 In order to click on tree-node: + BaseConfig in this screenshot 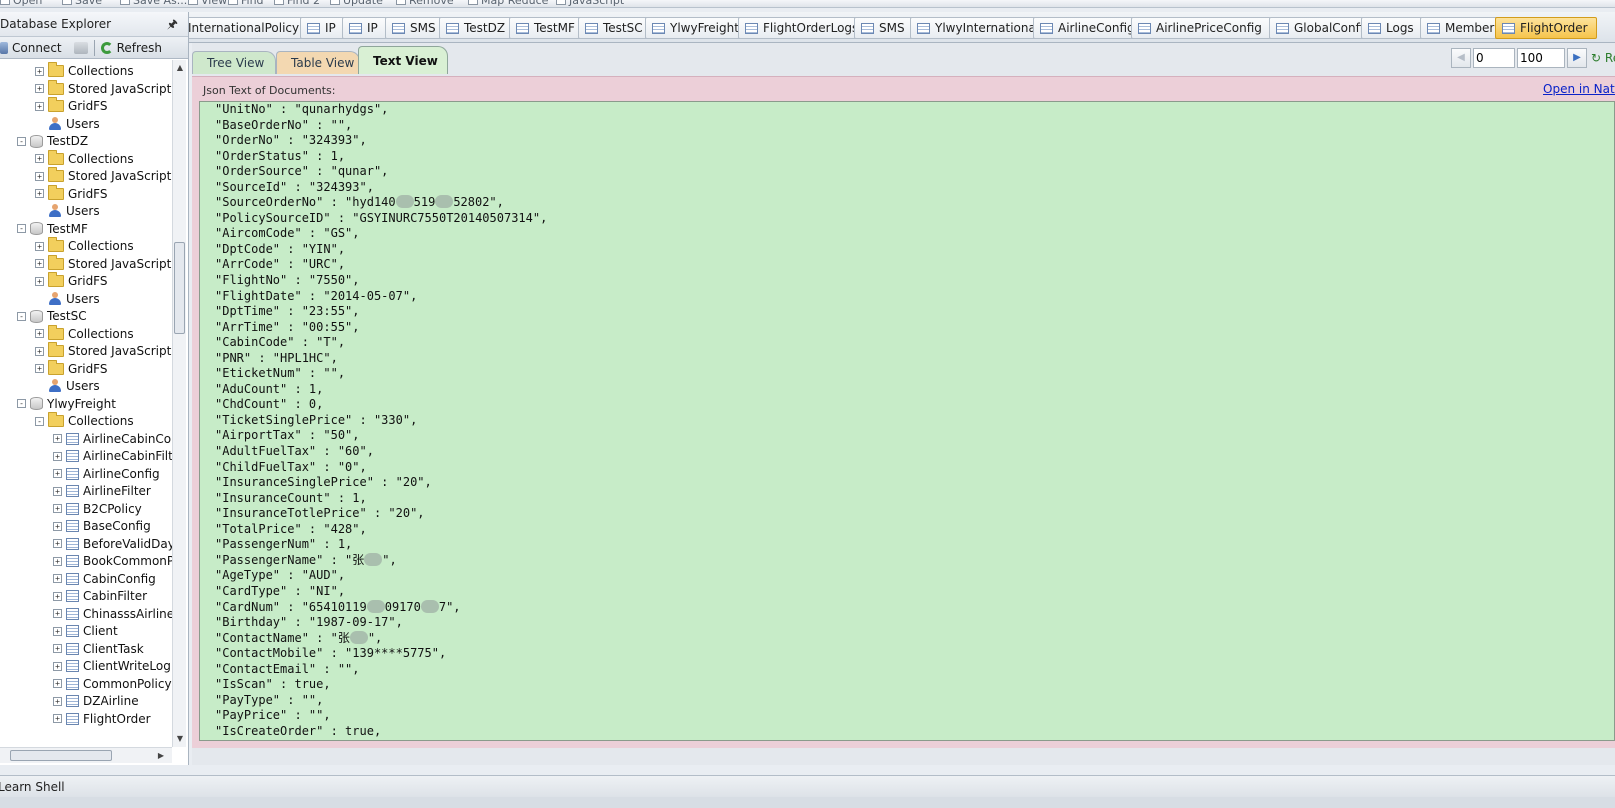, I will do `click(102, 526)`.